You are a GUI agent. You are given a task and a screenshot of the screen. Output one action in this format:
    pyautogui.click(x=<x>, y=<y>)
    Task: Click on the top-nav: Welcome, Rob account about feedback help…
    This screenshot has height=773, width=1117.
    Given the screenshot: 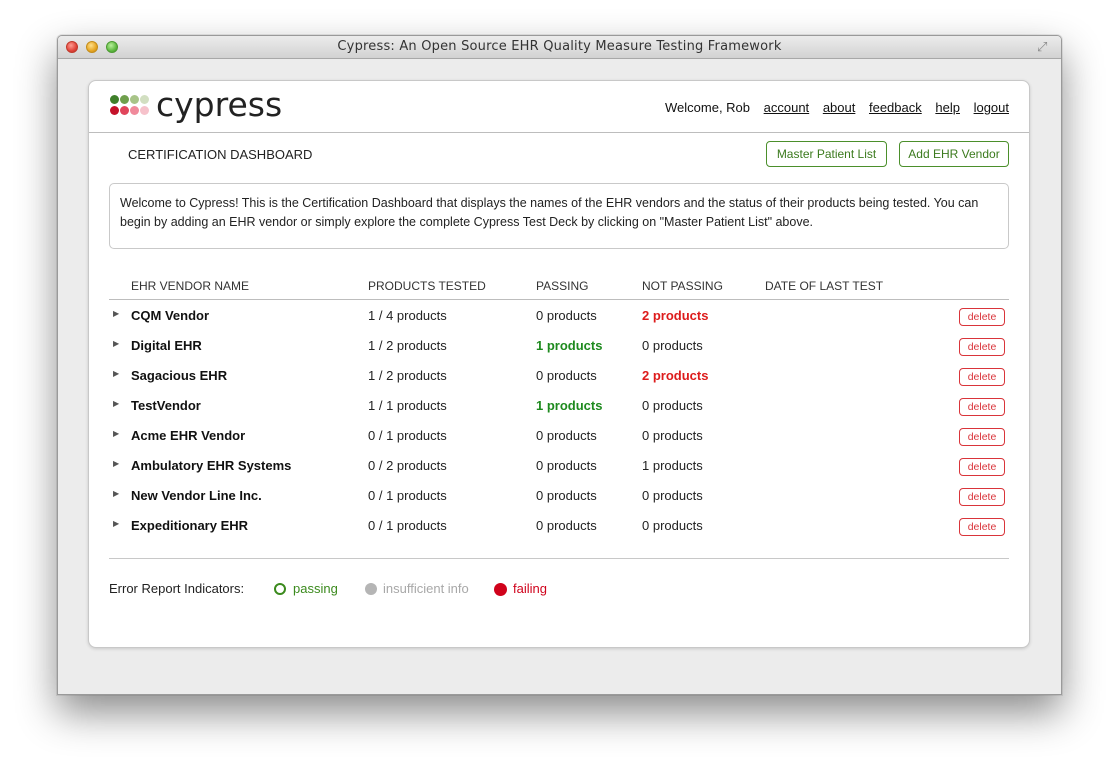 What is the action you would take?
    pyautogui.click(x=832, y=107)
    